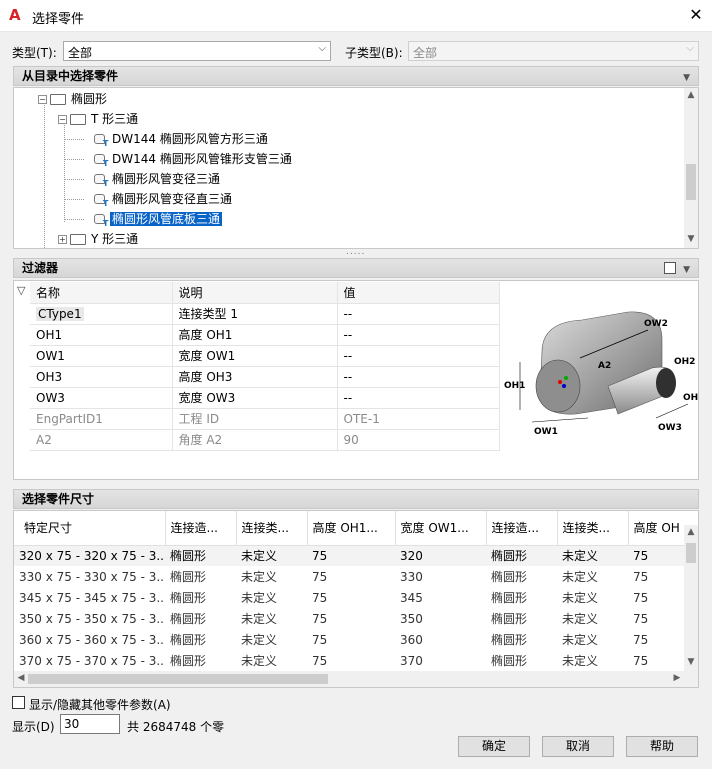  What do you see at coordinates (101, 419) in the screenshot?
I see `filter-cell: EngPartID1` at bounding box center [101, 419].